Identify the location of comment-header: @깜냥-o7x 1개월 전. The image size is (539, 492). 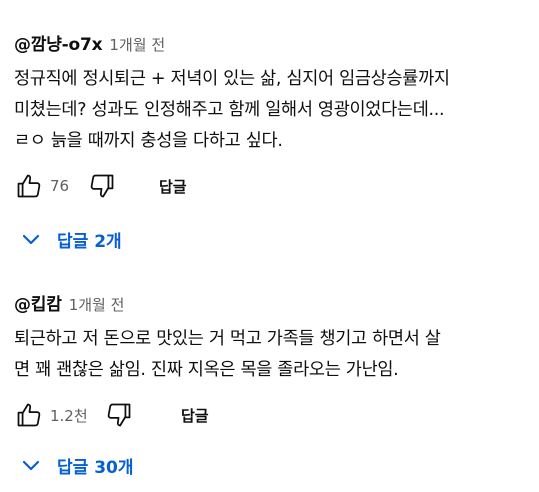
(271, 45).